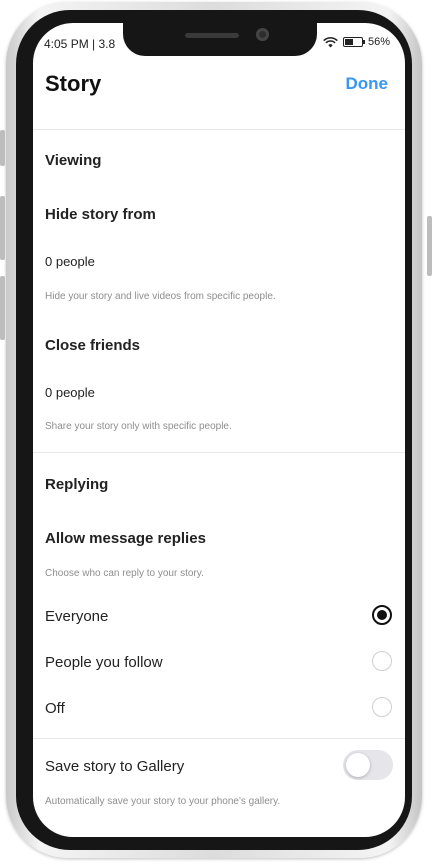  What do you see at coordinates (77, 484) in the screenshot?
I see `section-title-replying: Replying` at bounding box center [77, 484].